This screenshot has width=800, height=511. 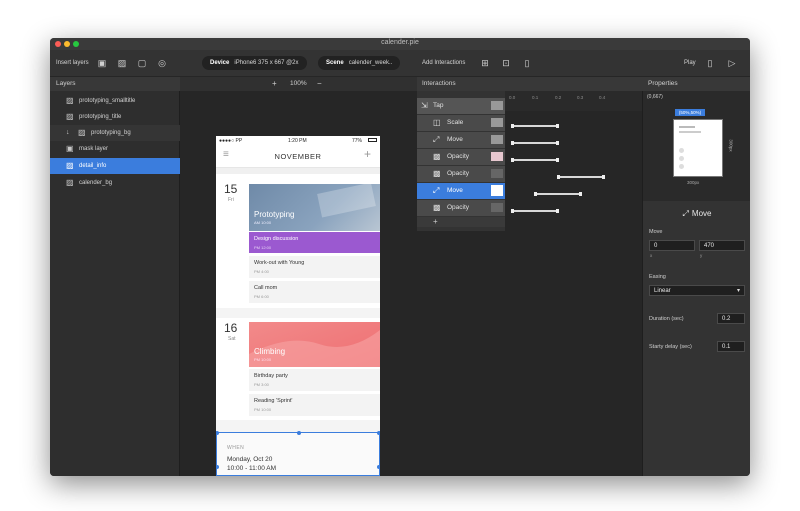 What do you see at coordinates (738, 291) in the screenshot?
I see `chevron-down-icon: ▾` at bounding box center [738, 291].